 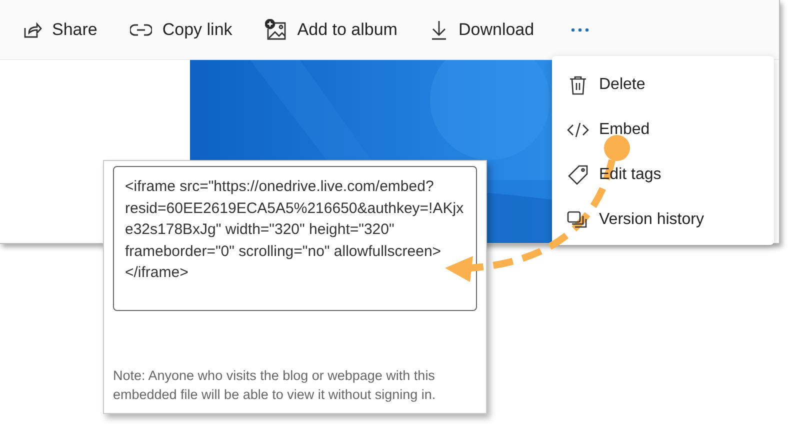 I want to click on image-add-icon, so click(x=276, y=29).